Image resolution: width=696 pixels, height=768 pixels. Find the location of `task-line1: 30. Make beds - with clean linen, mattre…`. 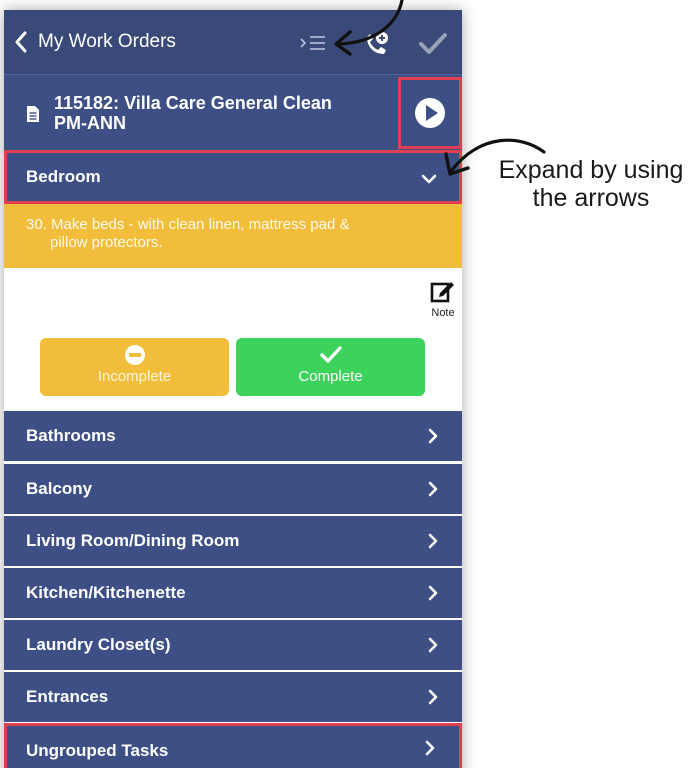

task-line1: 30. Make beds - with clean linen, mattre… is located at coordinates (188, 224).